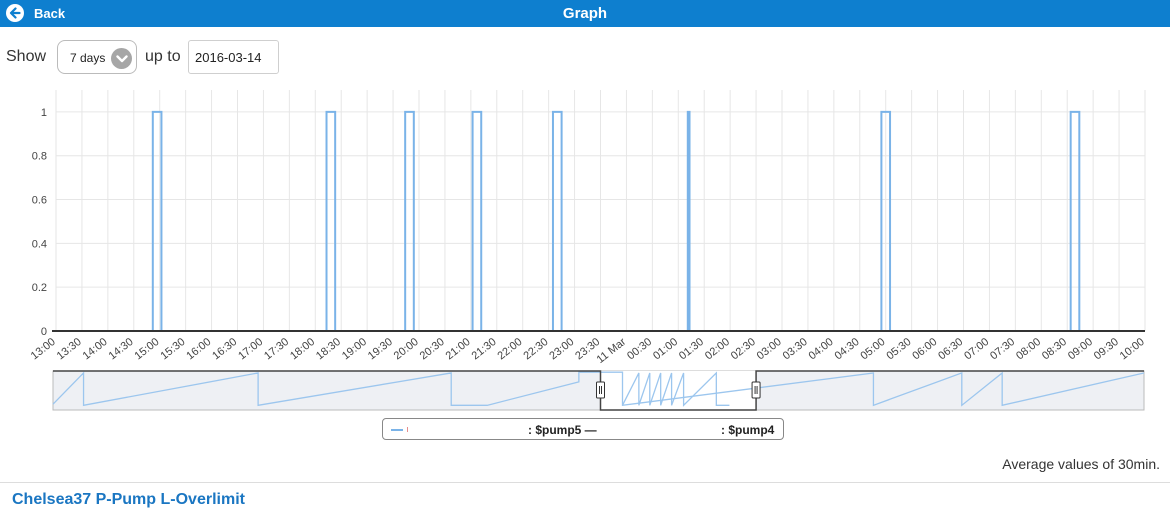 This screenshot has width=1170, height=517. Describe the element at coordinates (95, 349) in the screenshot. I see `x-tick-label: 14:00` at that location.